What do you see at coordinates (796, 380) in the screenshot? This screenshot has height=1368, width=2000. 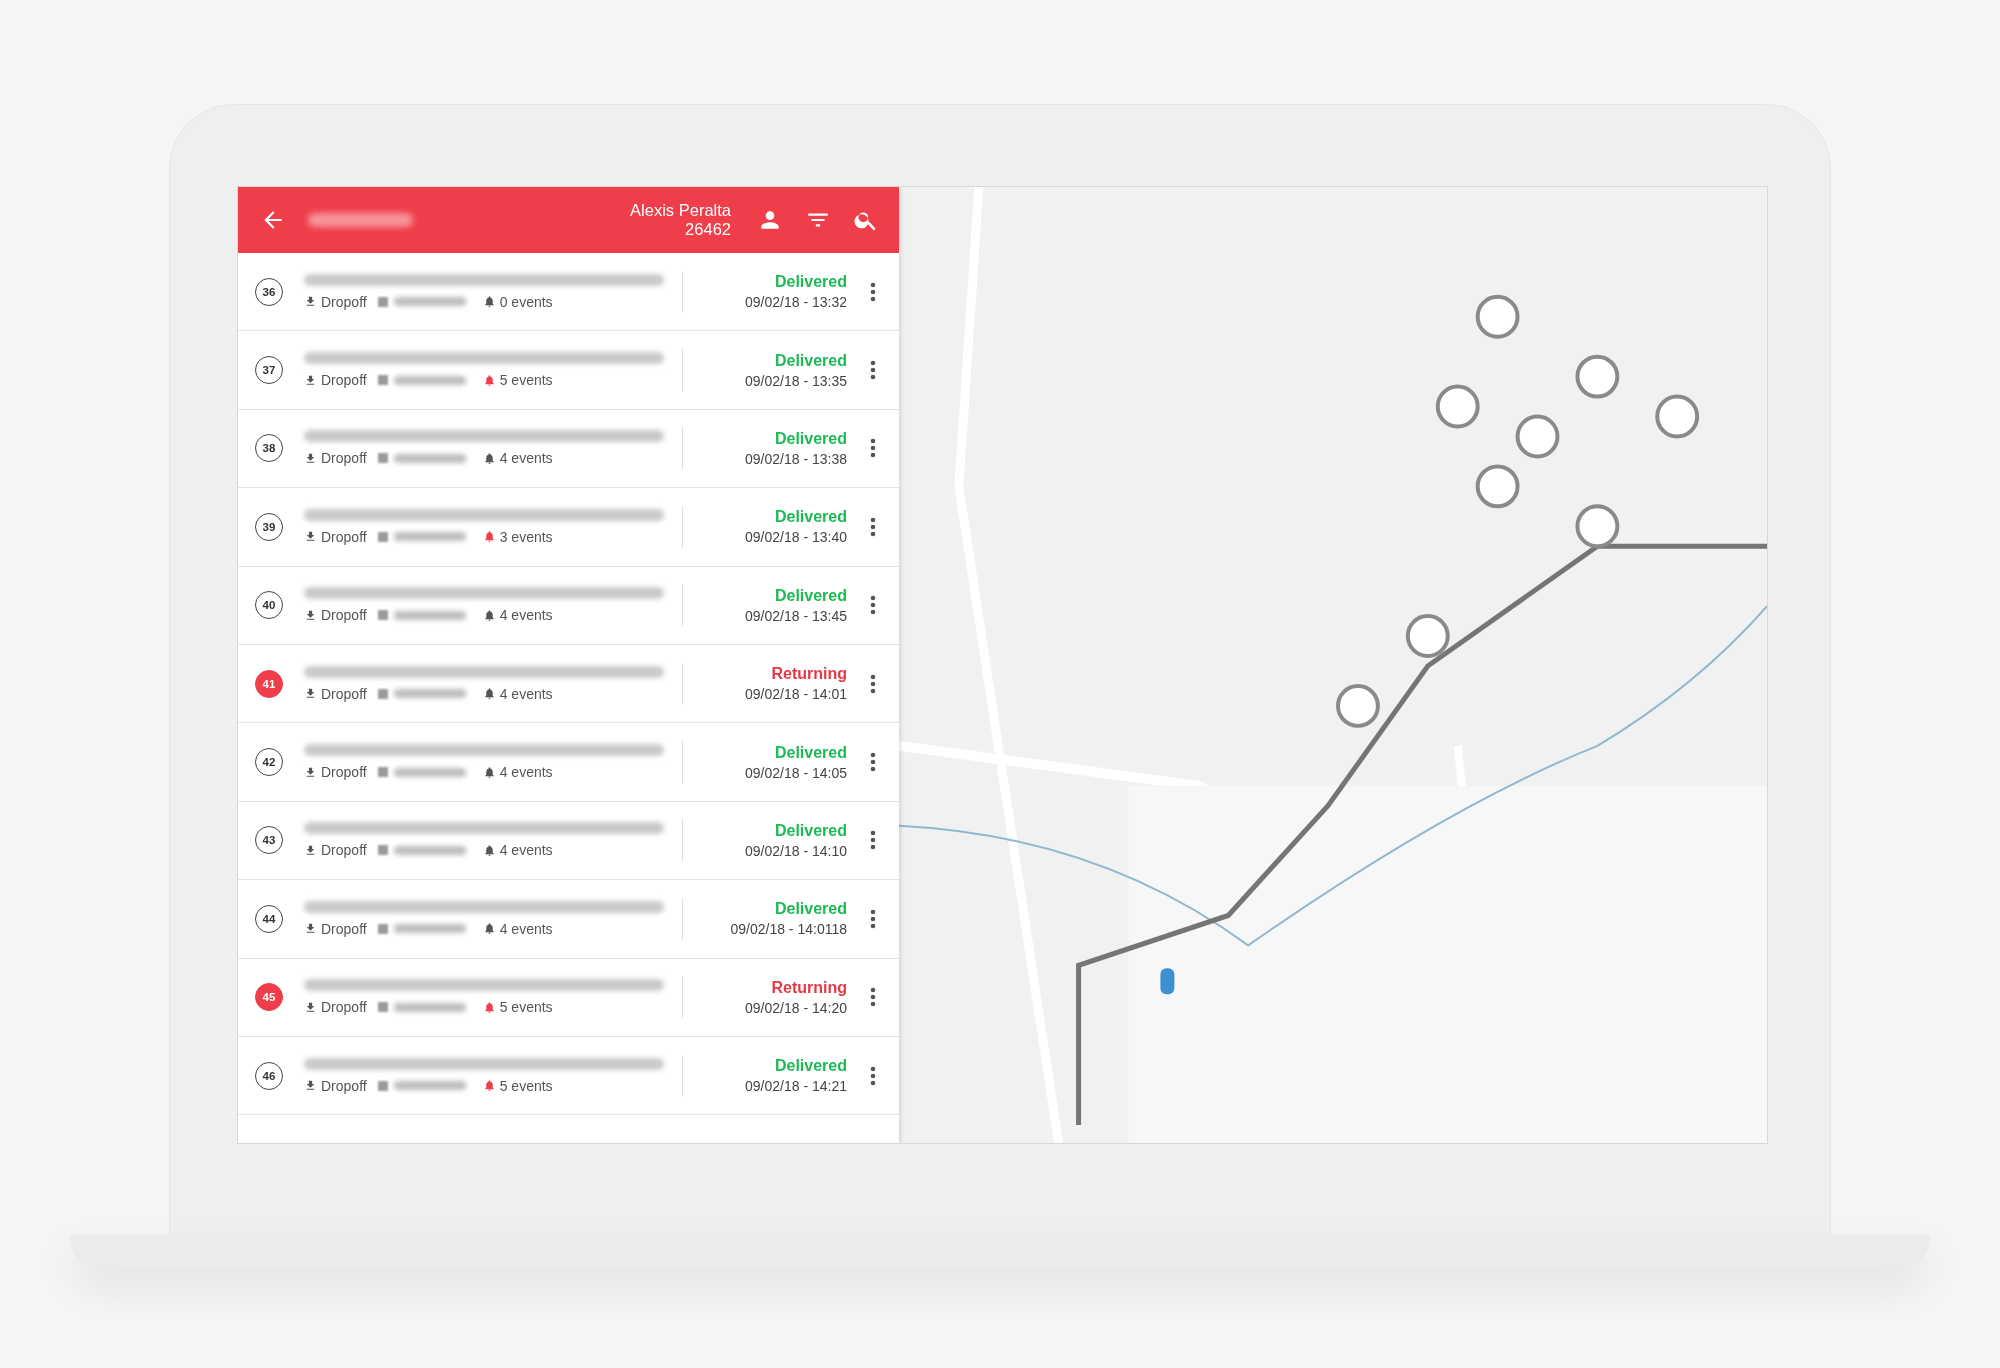 I see `delivery-time: 09/02/18 - 13:35` at bounding box center [796, 380].